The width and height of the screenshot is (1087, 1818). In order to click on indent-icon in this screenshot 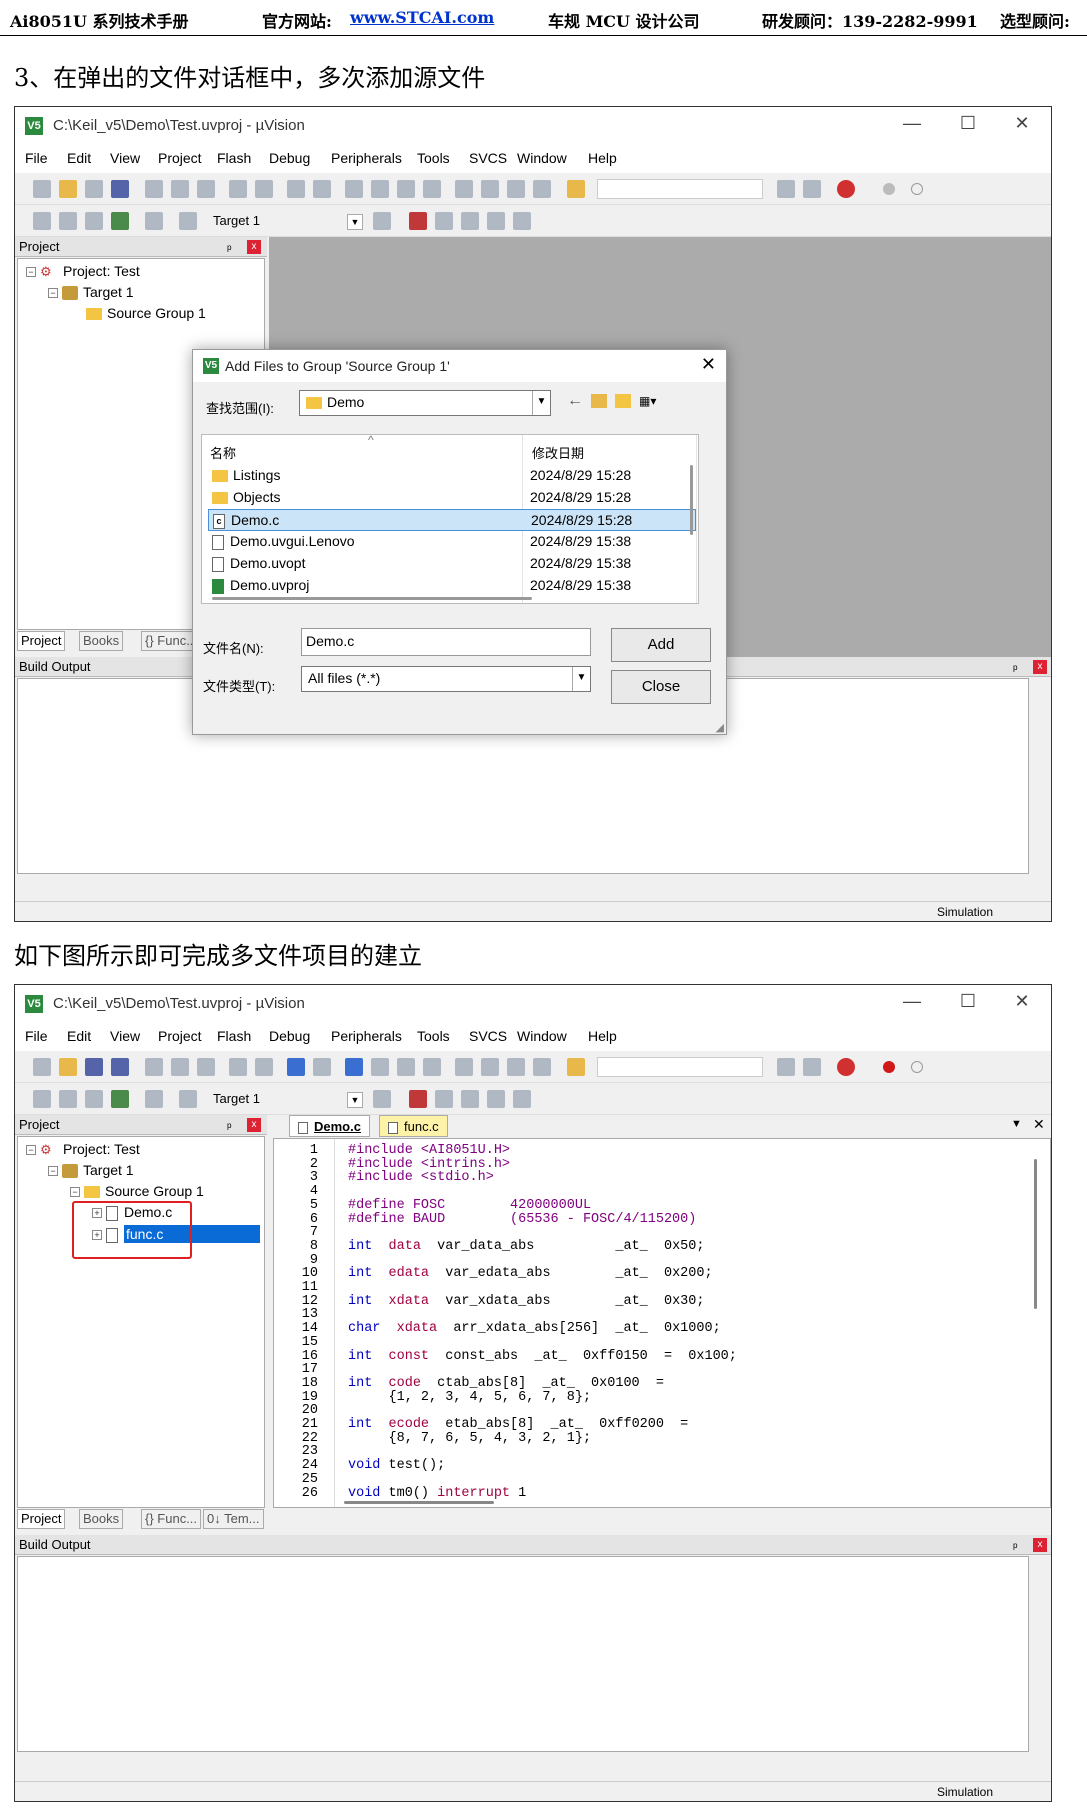, I will do `click(464, 1067)`.